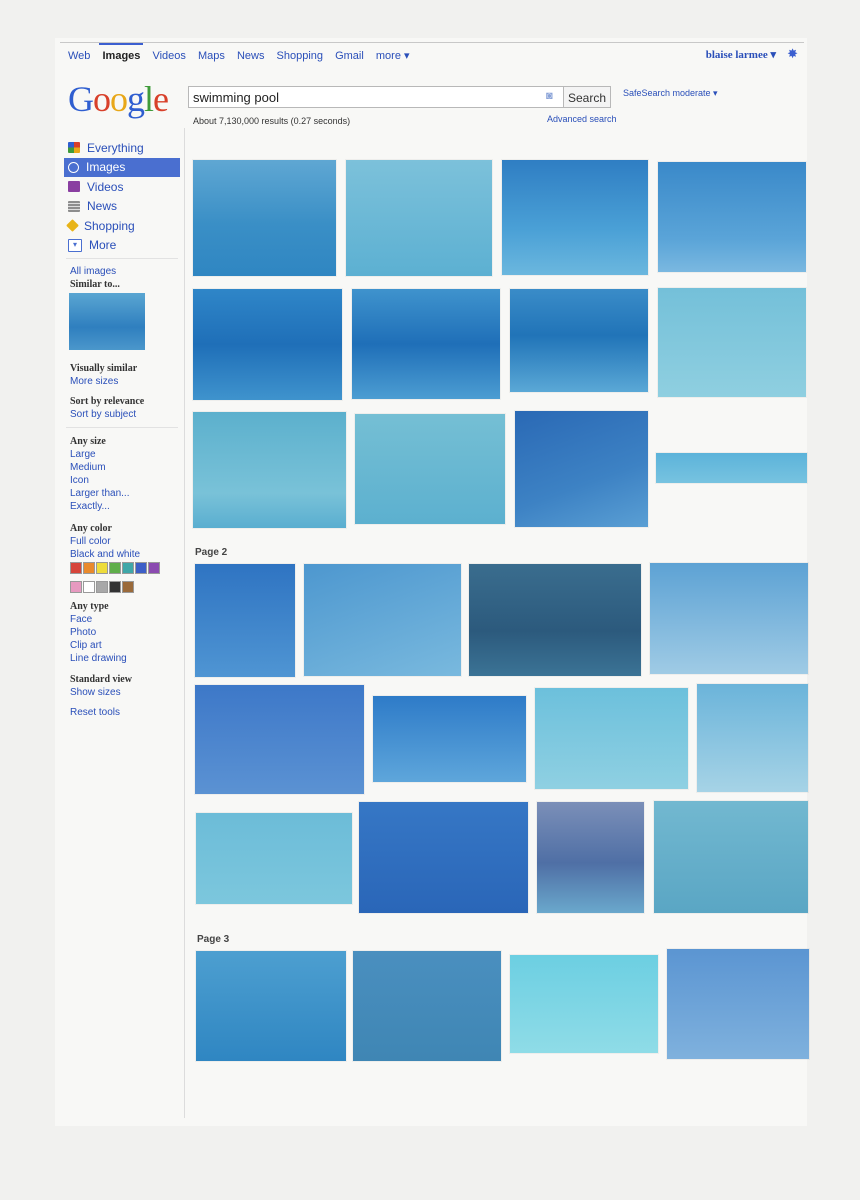 Image resolution: width=860 pixels, height=1200 pixels. I want to click on google-logo: Google, so click(118, 99).